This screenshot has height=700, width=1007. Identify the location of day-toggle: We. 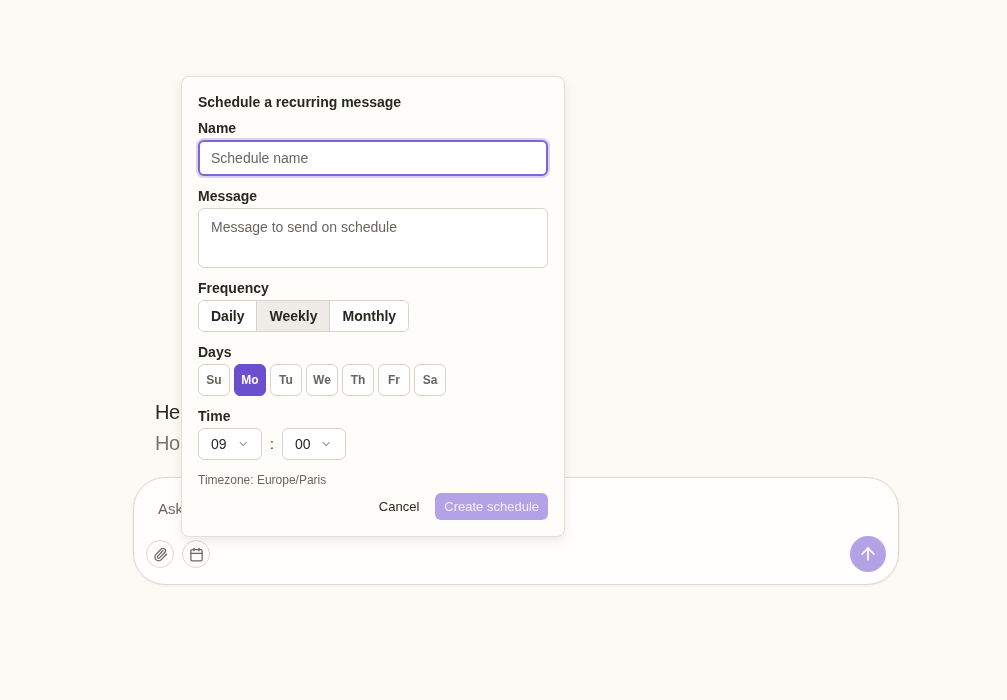
(322, 380).